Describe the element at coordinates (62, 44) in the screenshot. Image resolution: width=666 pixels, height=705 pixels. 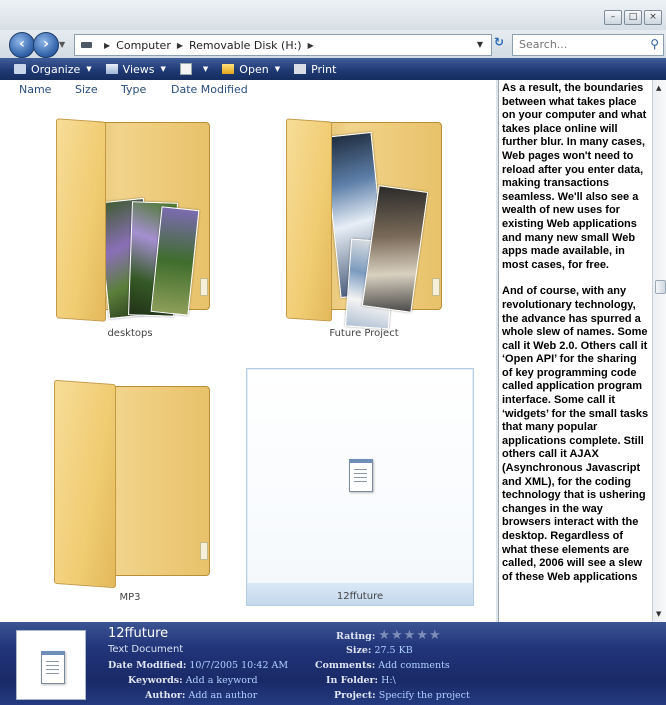
I see `recent-pages-dropdown-icon: ▼` at that location.